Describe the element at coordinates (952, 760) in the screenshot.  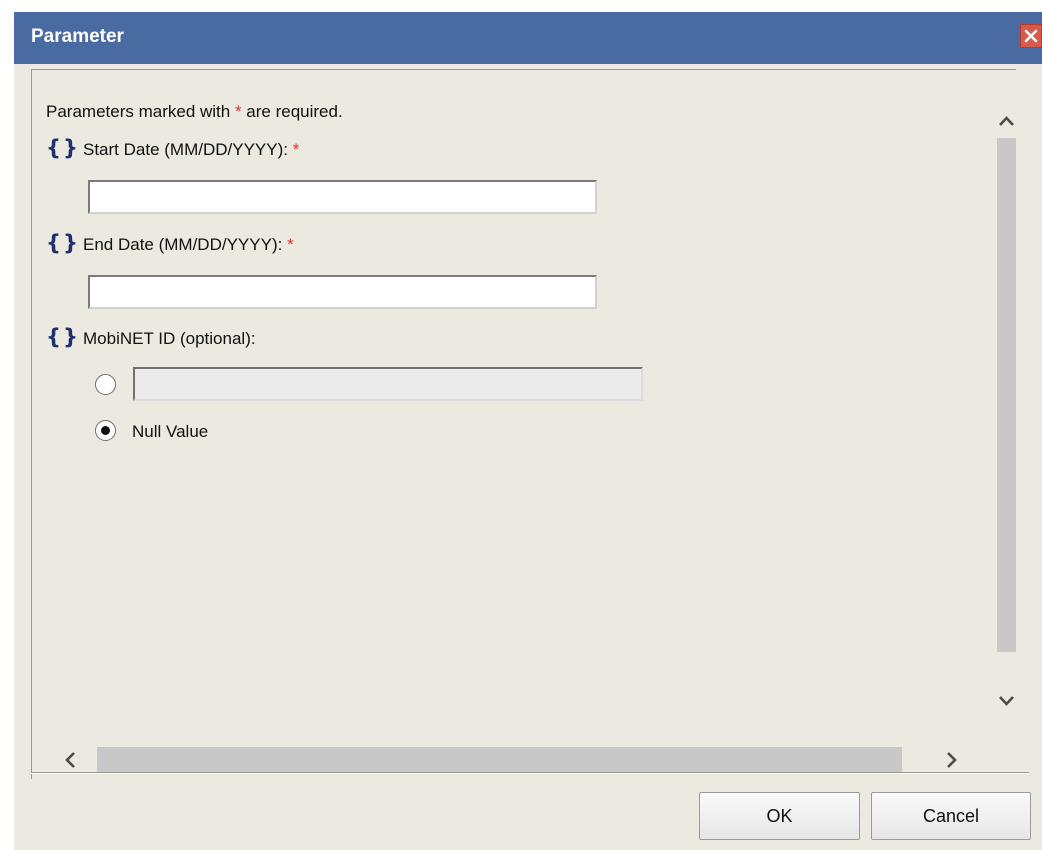
I see `chevron-right-icon` at that location.